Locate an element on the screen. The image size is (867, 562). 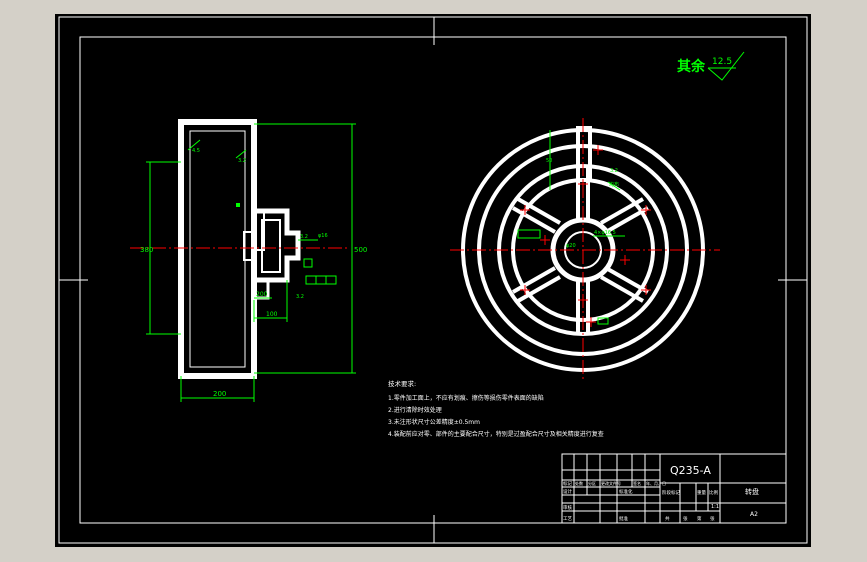
sheet-unit-label-2: 张 is located at coordinates (712, 518).